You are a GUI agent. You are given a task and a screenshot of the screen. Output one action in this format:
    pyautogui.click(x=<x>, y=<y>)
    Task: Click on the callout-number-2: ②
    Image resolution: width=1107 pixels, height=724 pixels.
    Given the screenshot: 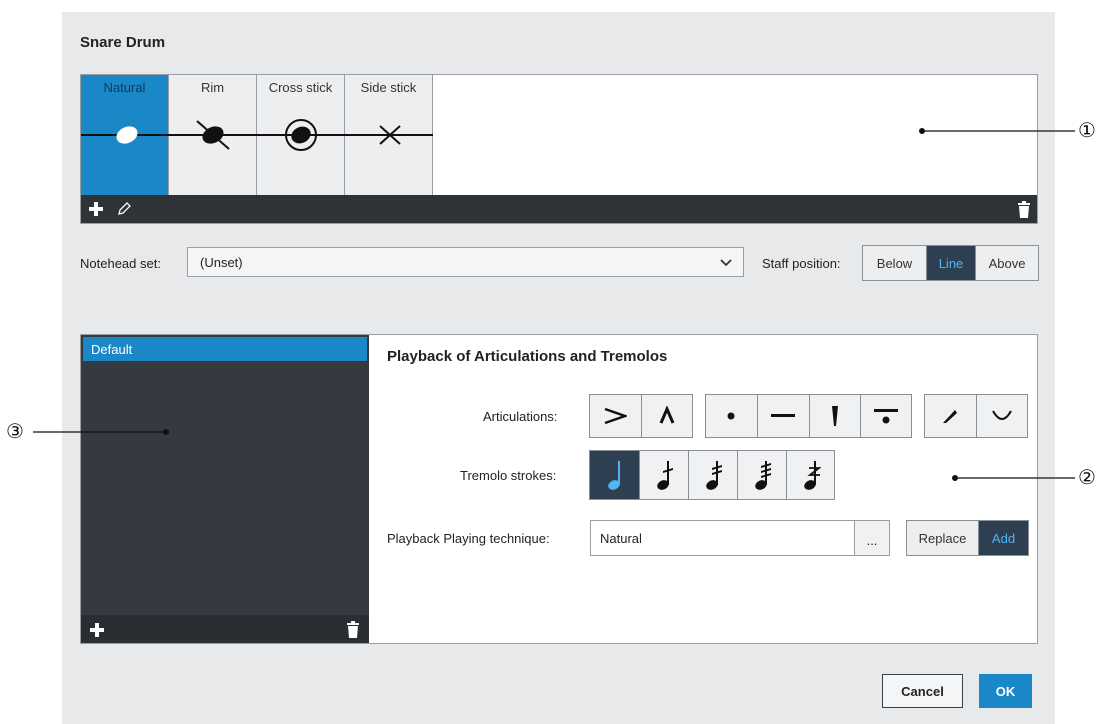 What is the action you would take?
    pyautogui.click(x=1087, y=478)
    